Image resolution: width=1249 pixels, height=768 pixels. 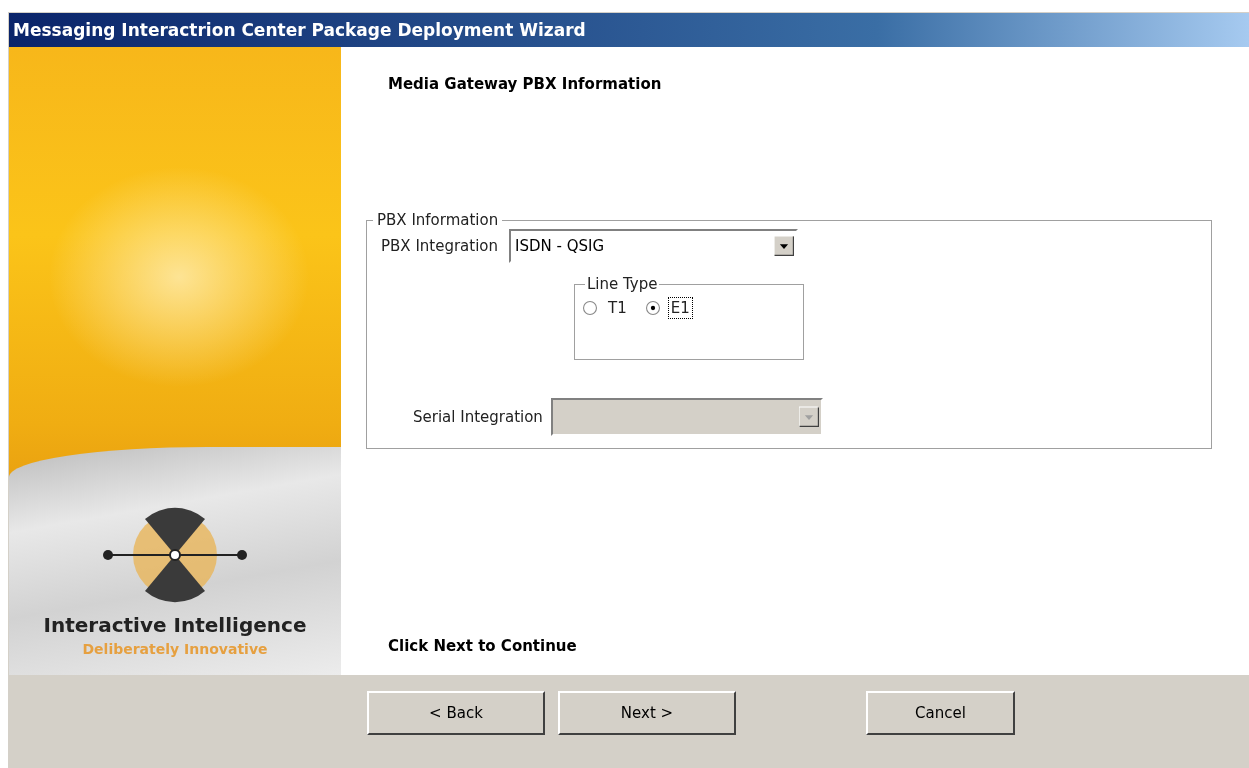 I want to click on field-label: Serial Integration, so click(x=478, y=417).